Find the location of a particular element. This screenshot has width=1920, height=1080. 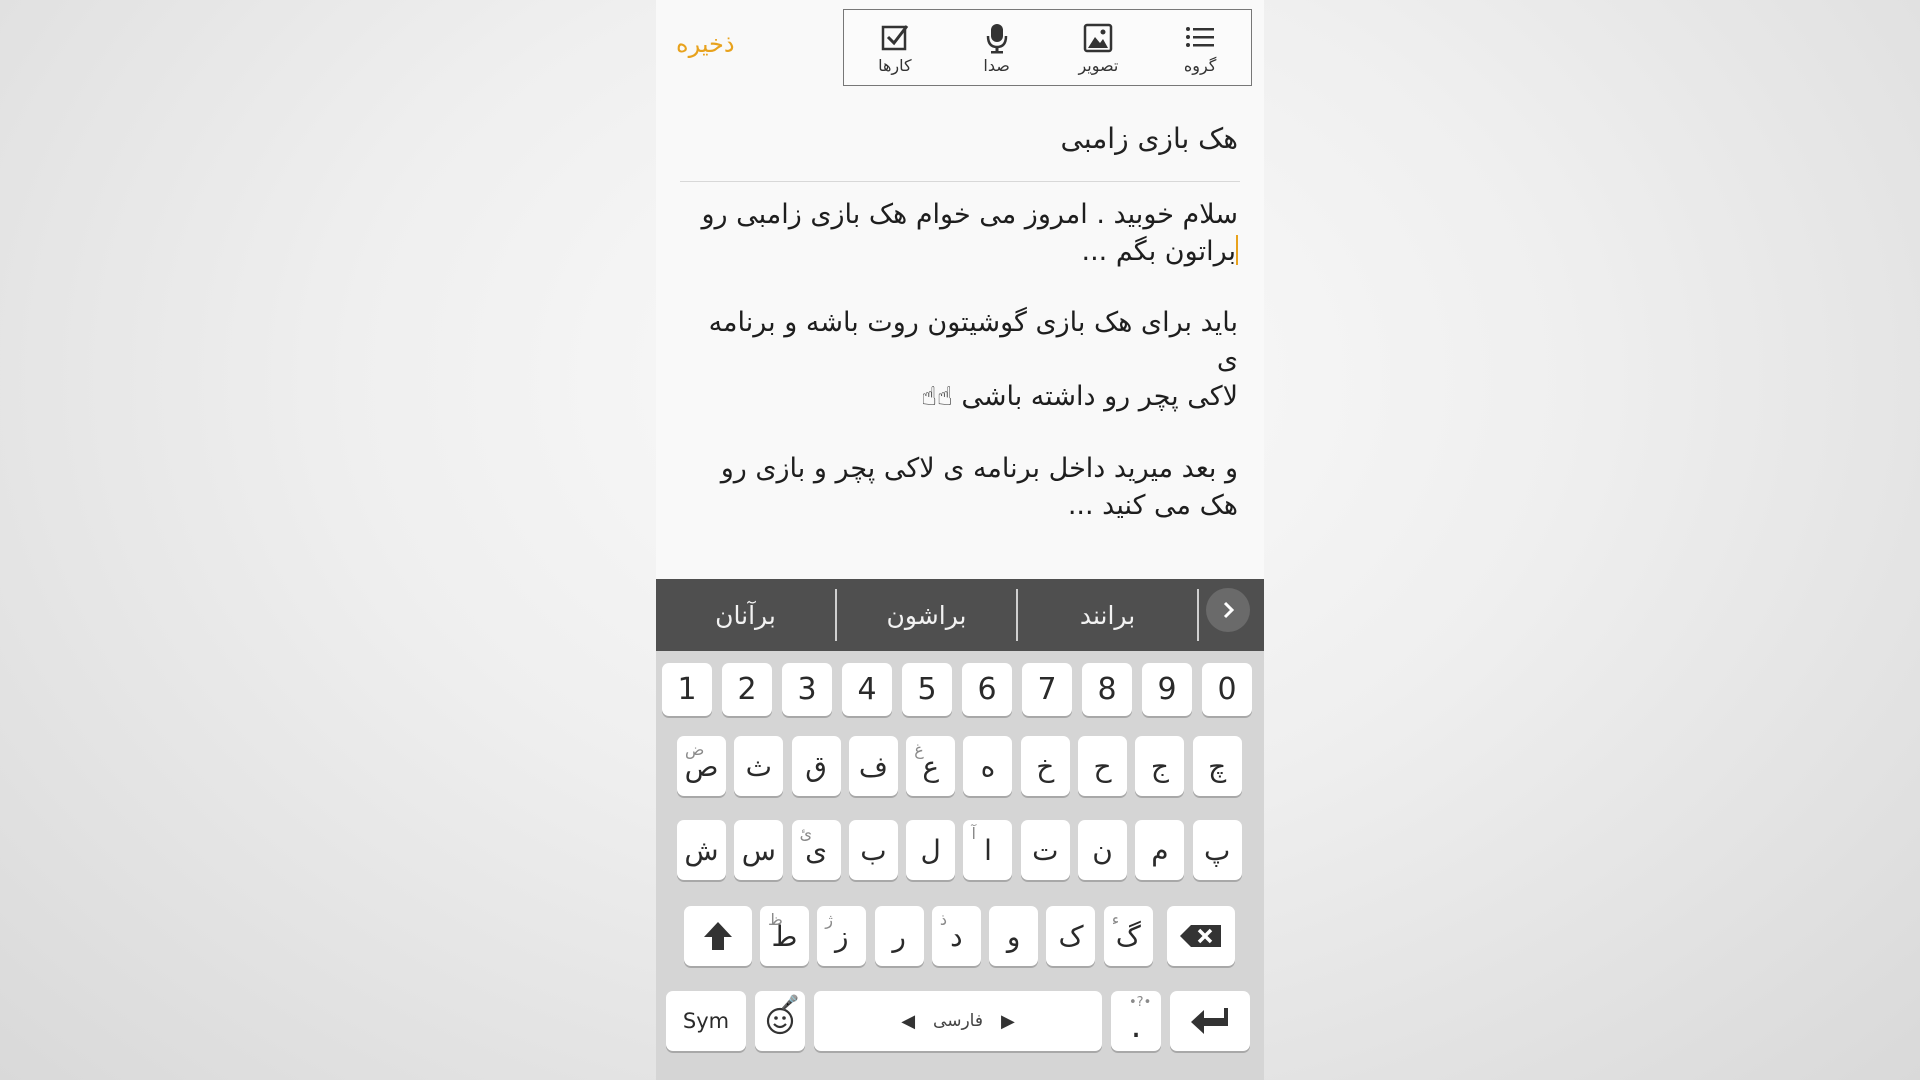

key: آا is located at coordinates (988, 850).